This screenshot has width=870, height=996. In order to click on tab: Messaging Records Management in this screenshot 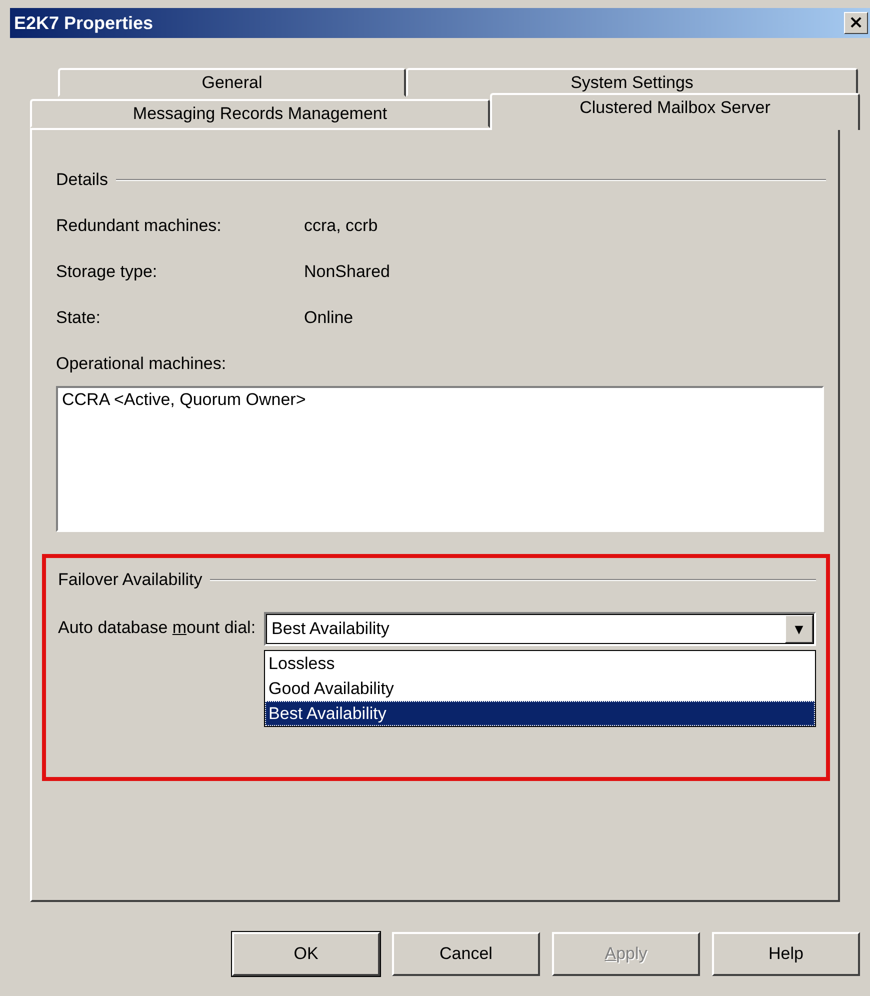, I will do `click(260, 113)`.